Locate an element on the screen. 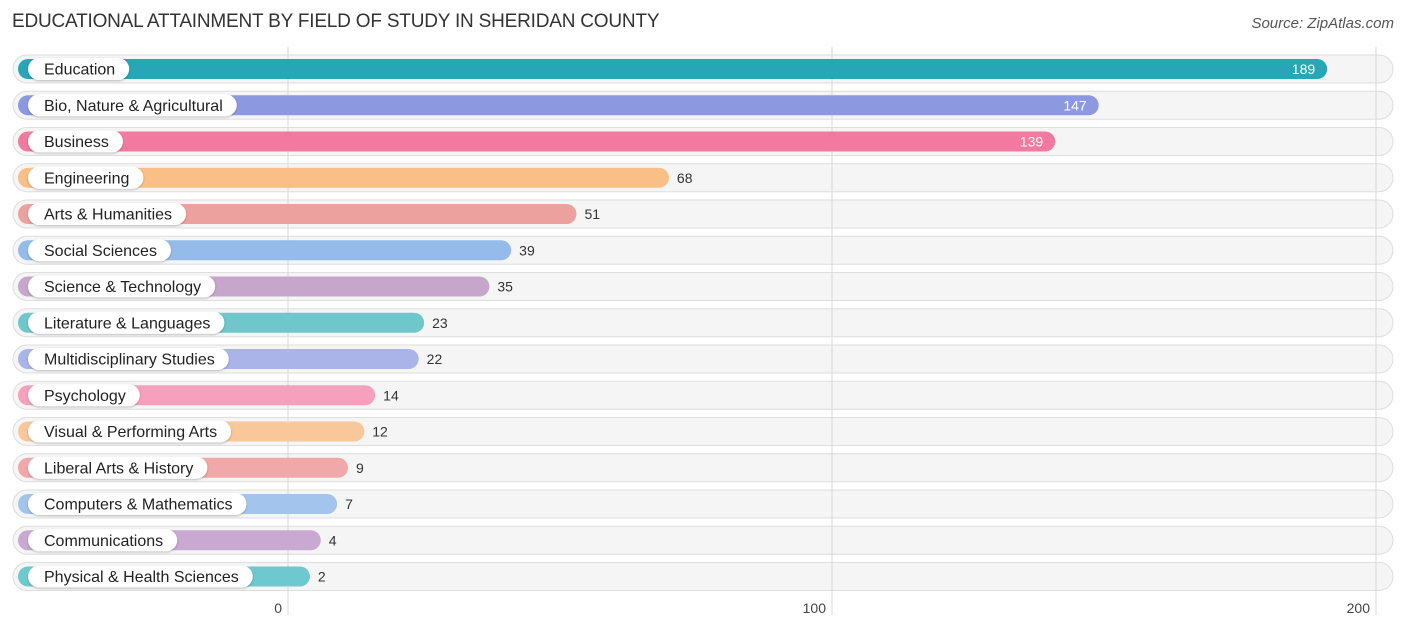  bar-group: Computers & Mathematics 7 is located at coordinates (185, 504).